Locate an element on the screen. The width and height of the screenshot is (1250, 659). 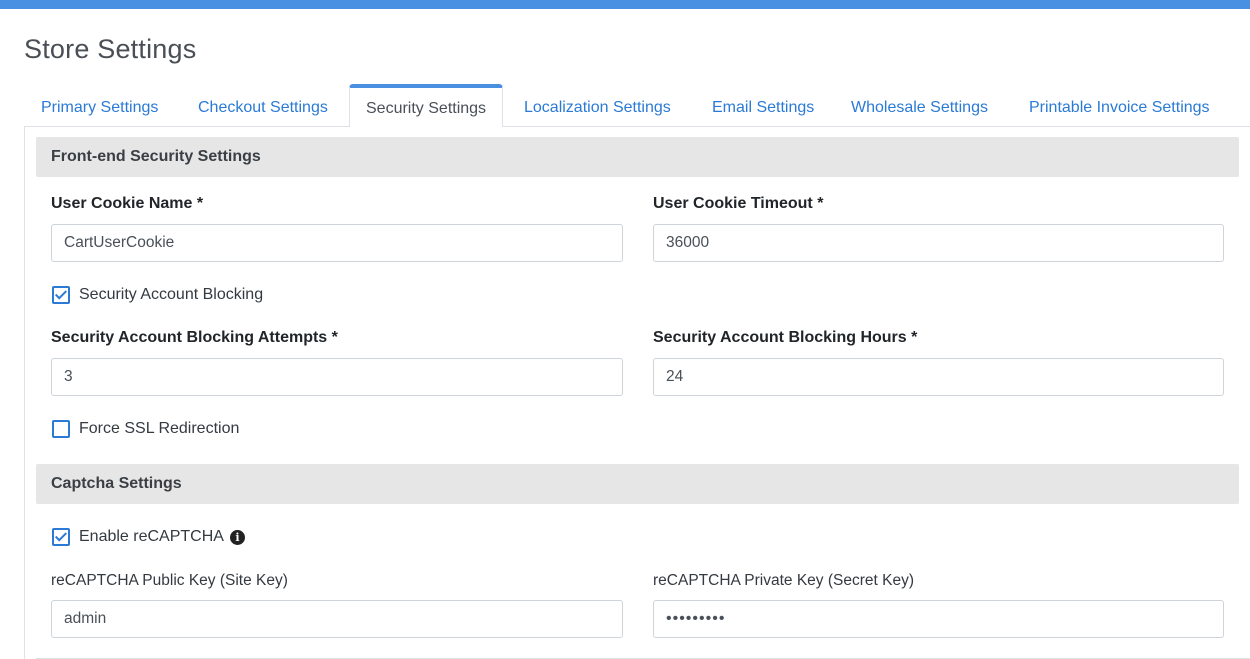
tab-email-settings: Email Settings is located at coordinates (763, 105).